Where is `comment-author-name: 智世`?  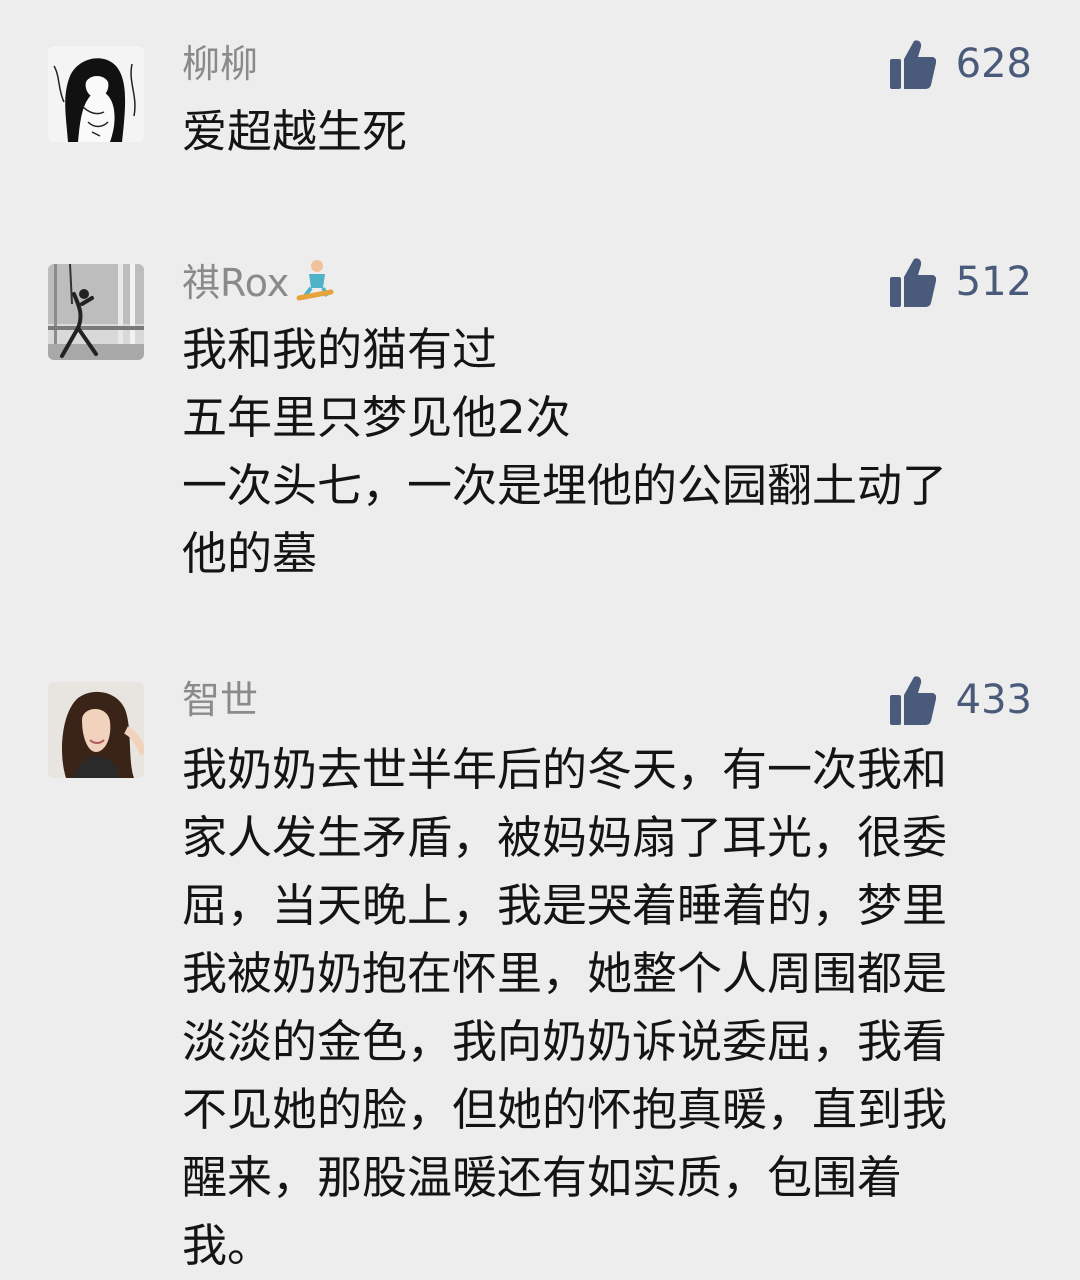 comment-author-name: 智世 is located at coordinates (220, 700).